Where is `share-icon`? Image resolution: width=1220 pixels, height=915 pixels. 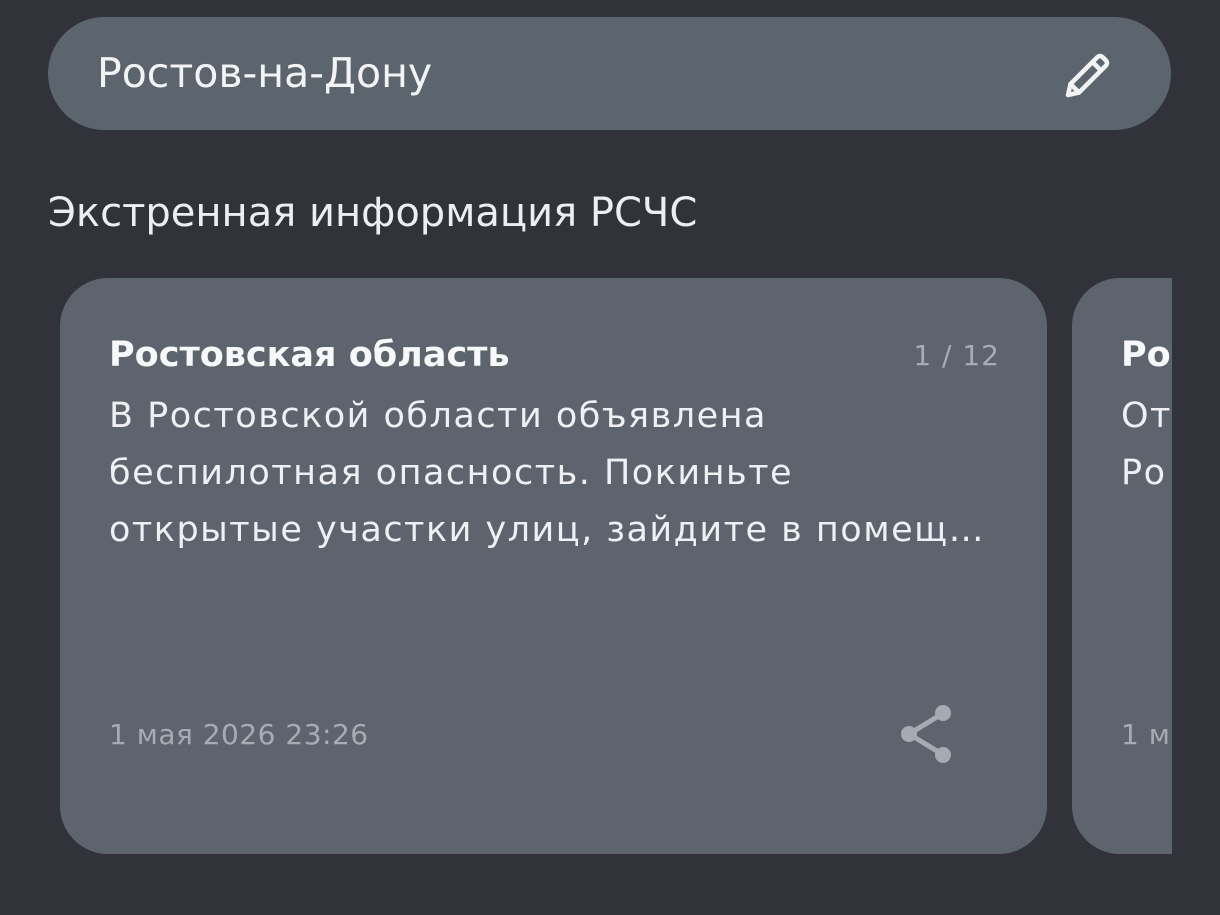 share-icon is located at coordinates (926, 734).